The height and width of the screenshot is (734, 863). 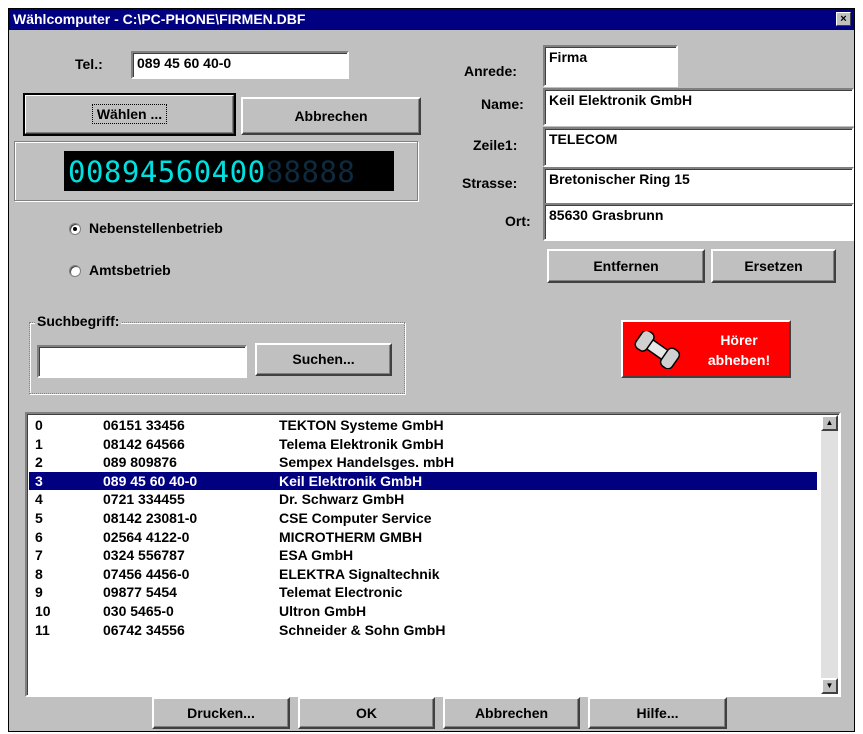 I want to click on abbrechen-button: Abbrechen, so click(x=511, y=713).